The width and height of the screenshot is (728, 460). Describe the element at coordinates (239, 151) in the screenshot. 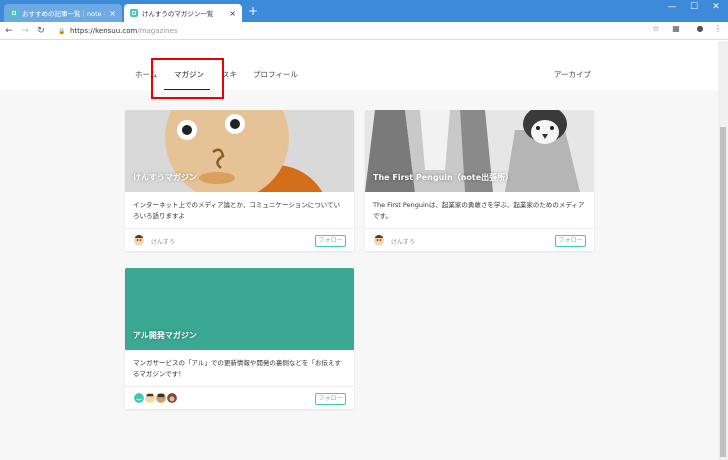

I see `magazine-cover-image: けんすうマガジン` at that location.